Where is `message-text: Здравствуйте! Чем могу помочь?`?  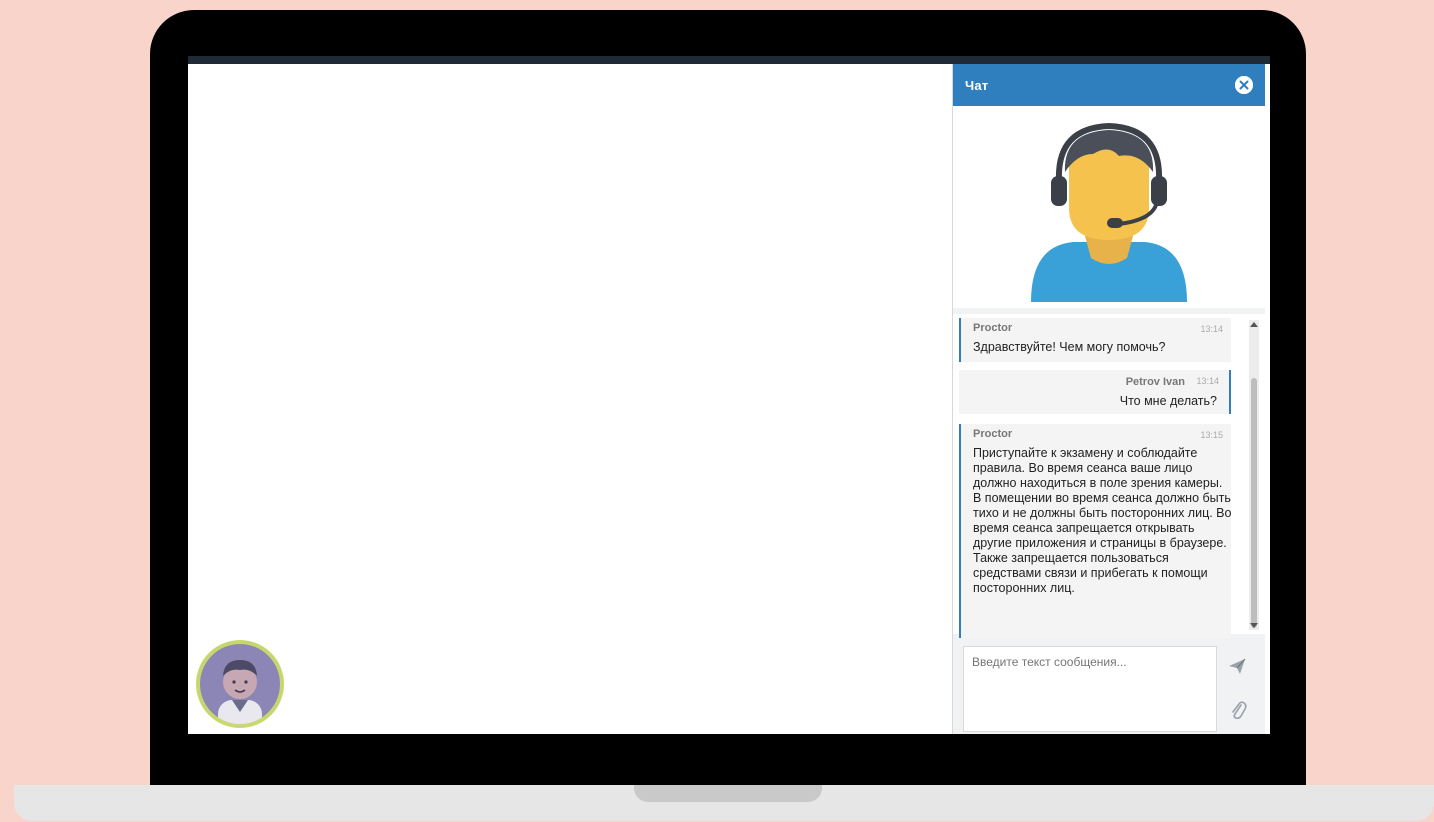 message-text: Здравствуйте! Чем могу помочь? is located at coordinates (1069, 347).